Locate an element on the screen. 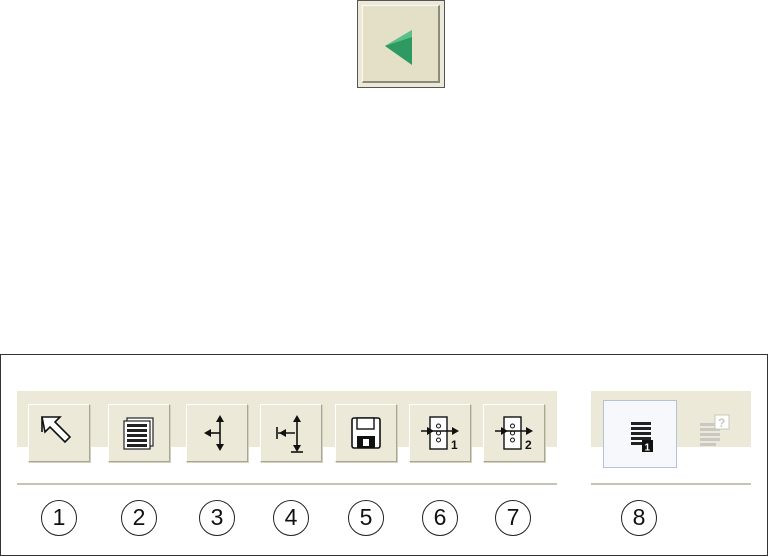 This screenshot has width=769, height=557. callout-4: 4 is located at coordinates (291, 518).